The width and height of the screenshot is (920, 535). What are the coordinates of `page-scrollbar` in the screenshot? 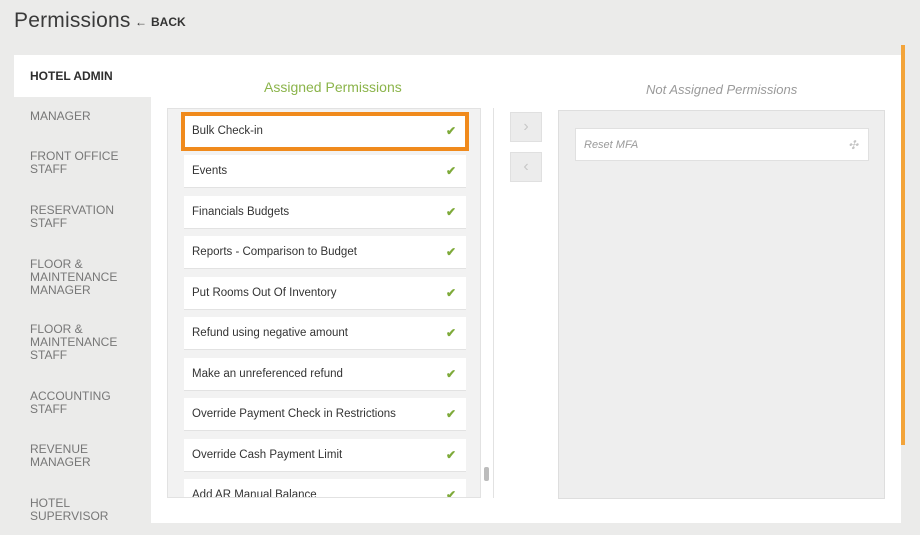 It's located at (903, 245).